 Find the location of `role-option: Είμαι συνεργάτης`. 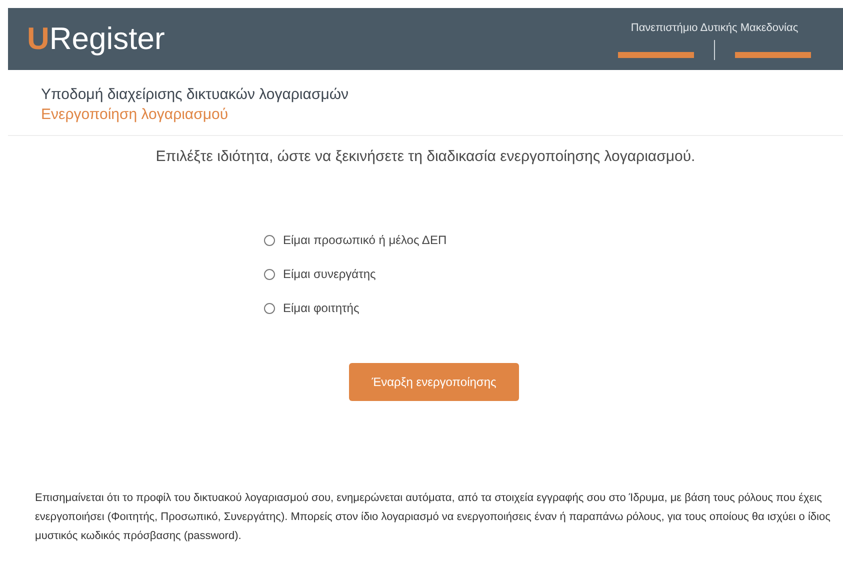

role-option: Είμαι συνεργάτης is located at coordinates (320, 274).